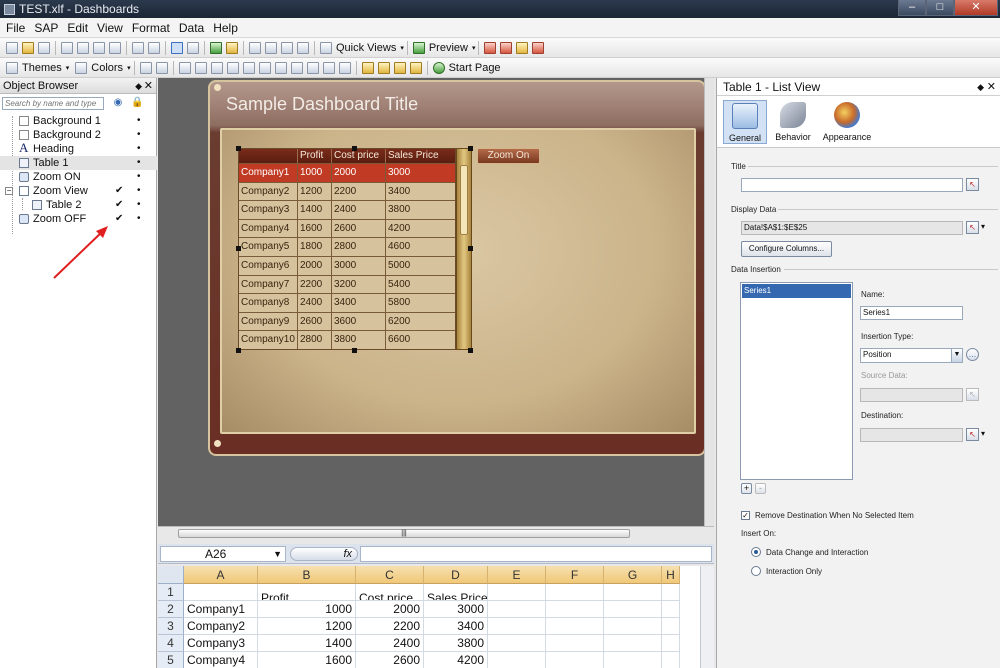  Describe the element at coordinates (508, 156) in the screenshot. I see `zoom-on-button: Zoom On` at that location.